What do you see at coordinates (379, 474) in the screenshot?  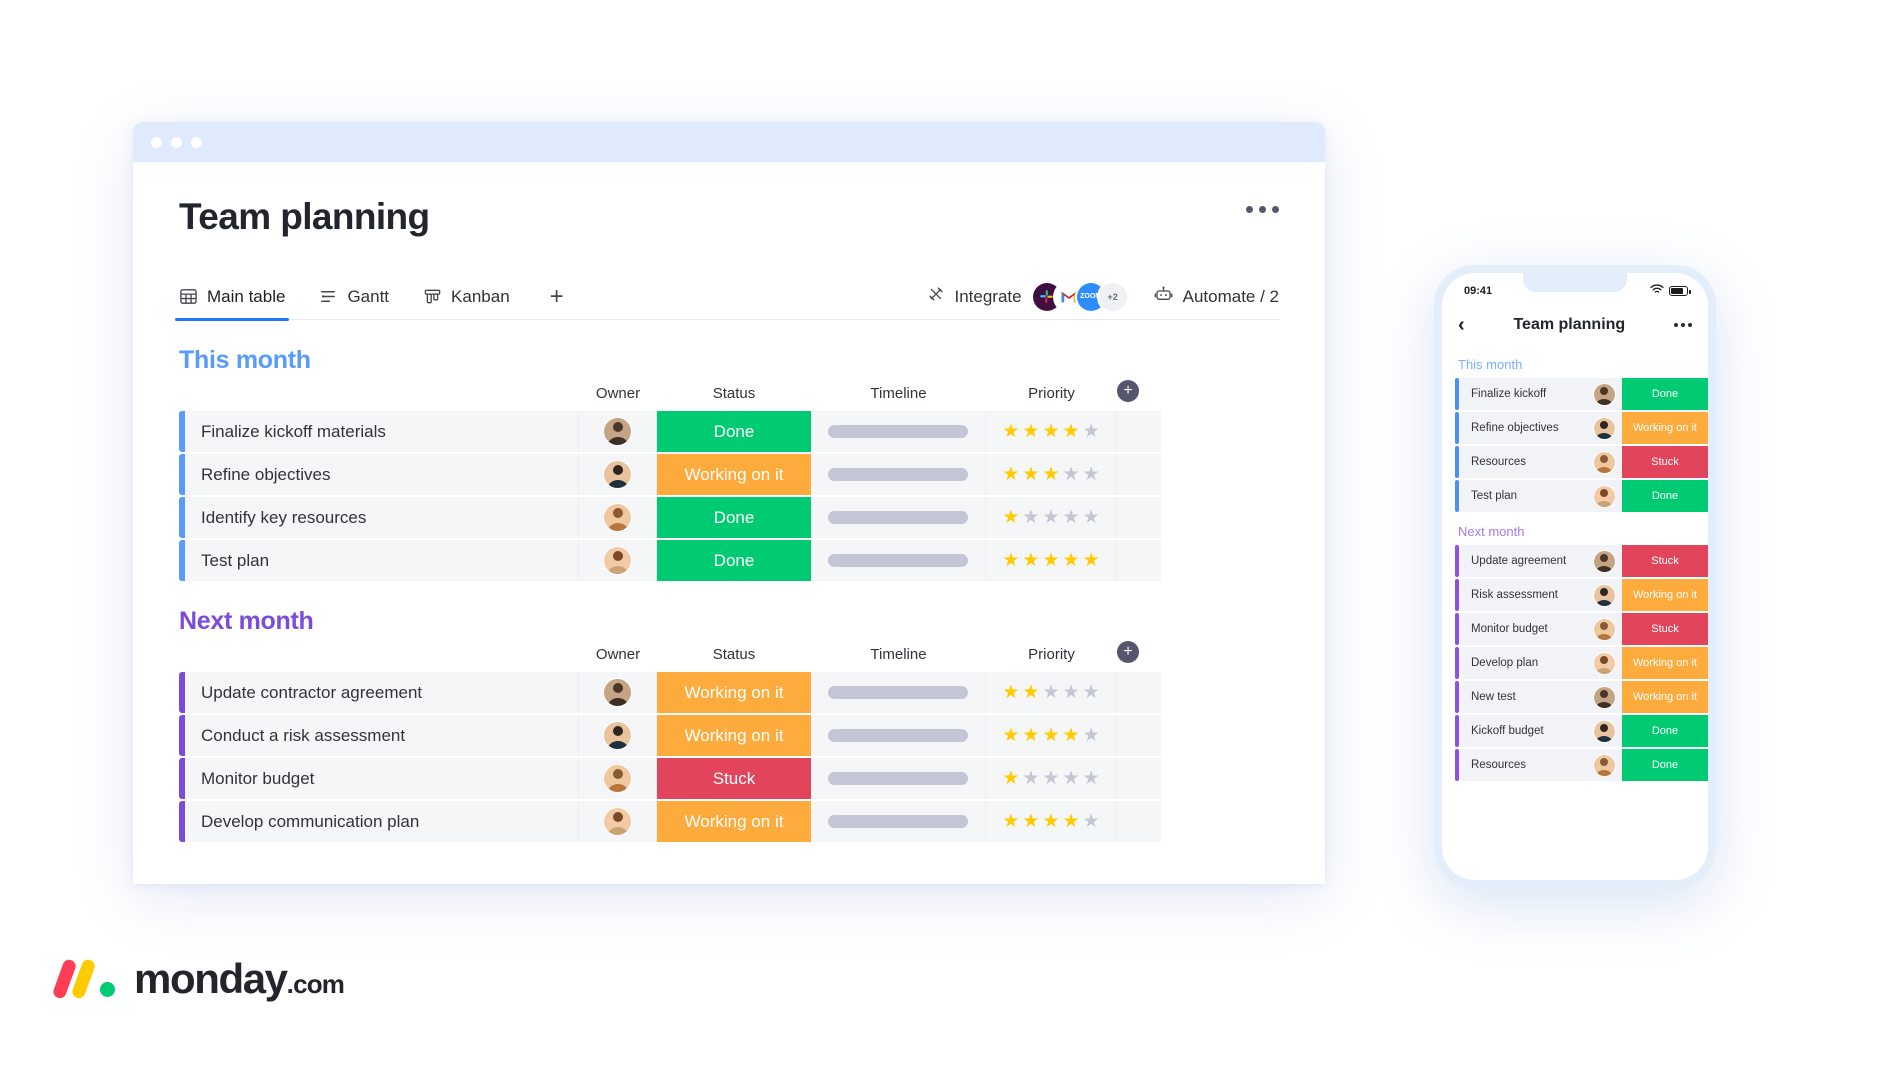 I see `row-name: Refine objectives` at bounding box center [379, 474].